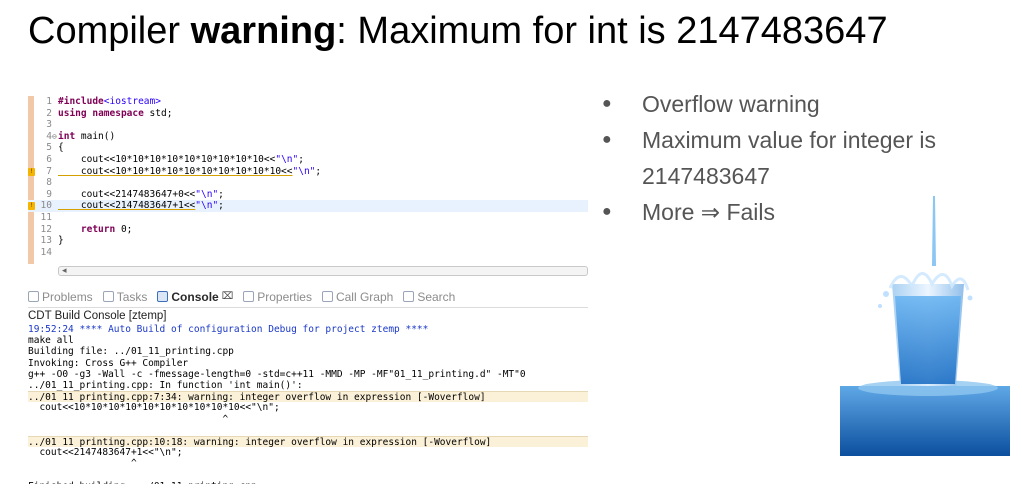 The width and height of the screenshot is (1022, 492). What do you see at coordinates (131, 352) in the screenshot?
I see `console-line: Building file: ../01_11_printing.cpp` at bounding box center [131, 352].